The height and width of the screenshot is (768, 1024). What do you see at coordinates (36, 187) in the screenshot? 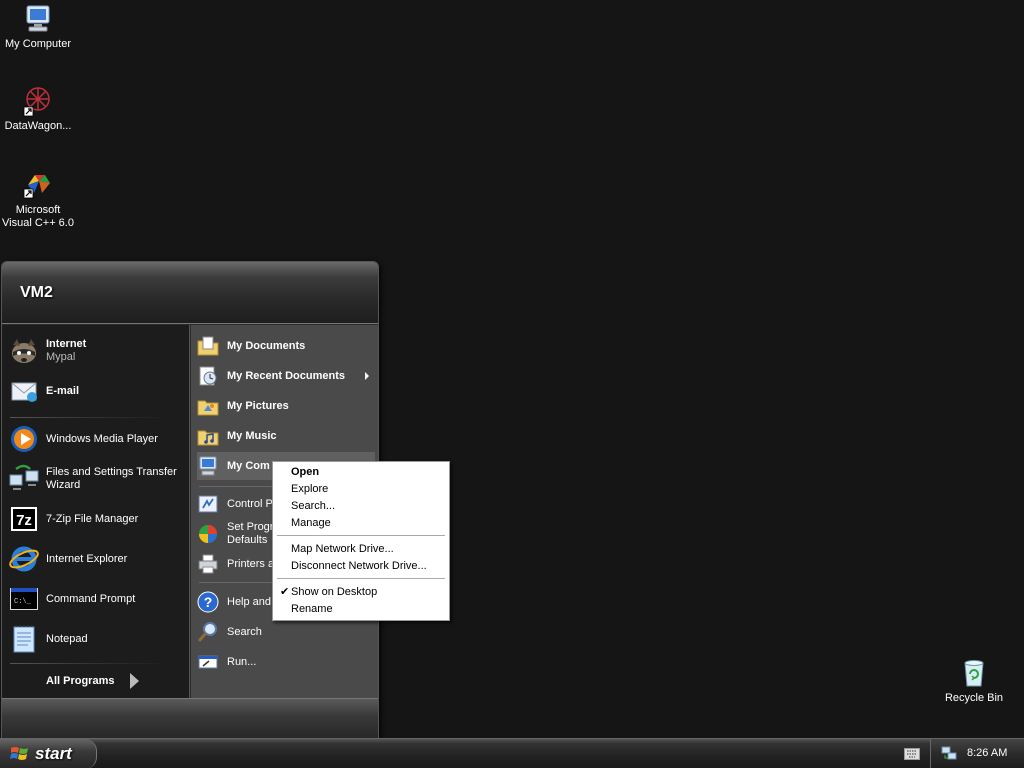
I see `visual-cpp-shortcut-icon` at bounding box center [36, 187].